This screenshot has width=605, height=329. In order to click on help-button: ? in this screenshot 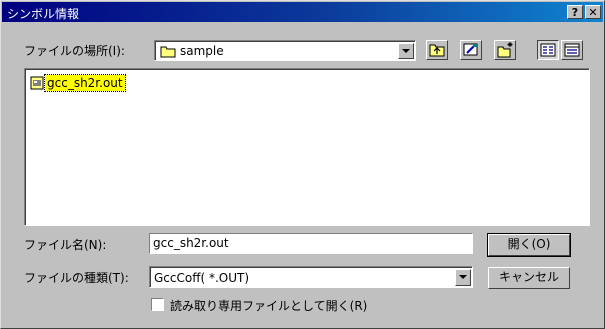, I will do `click(575, 12)`.